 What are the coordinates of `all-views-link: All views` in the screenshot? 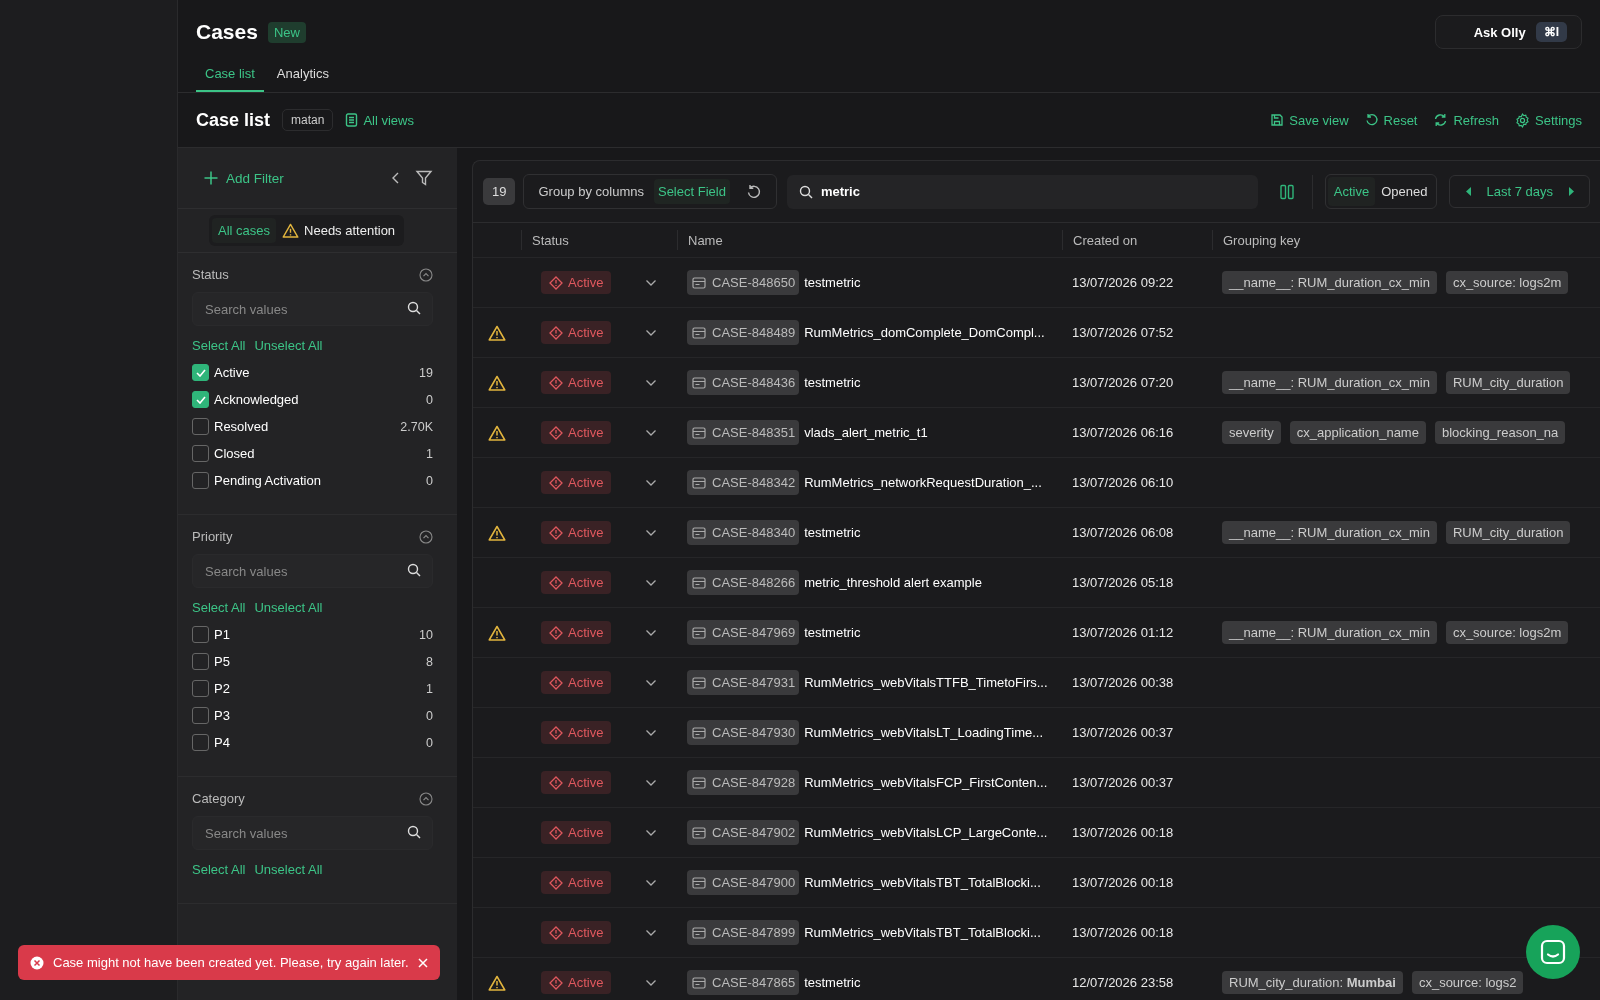 It's located at (379, 120).